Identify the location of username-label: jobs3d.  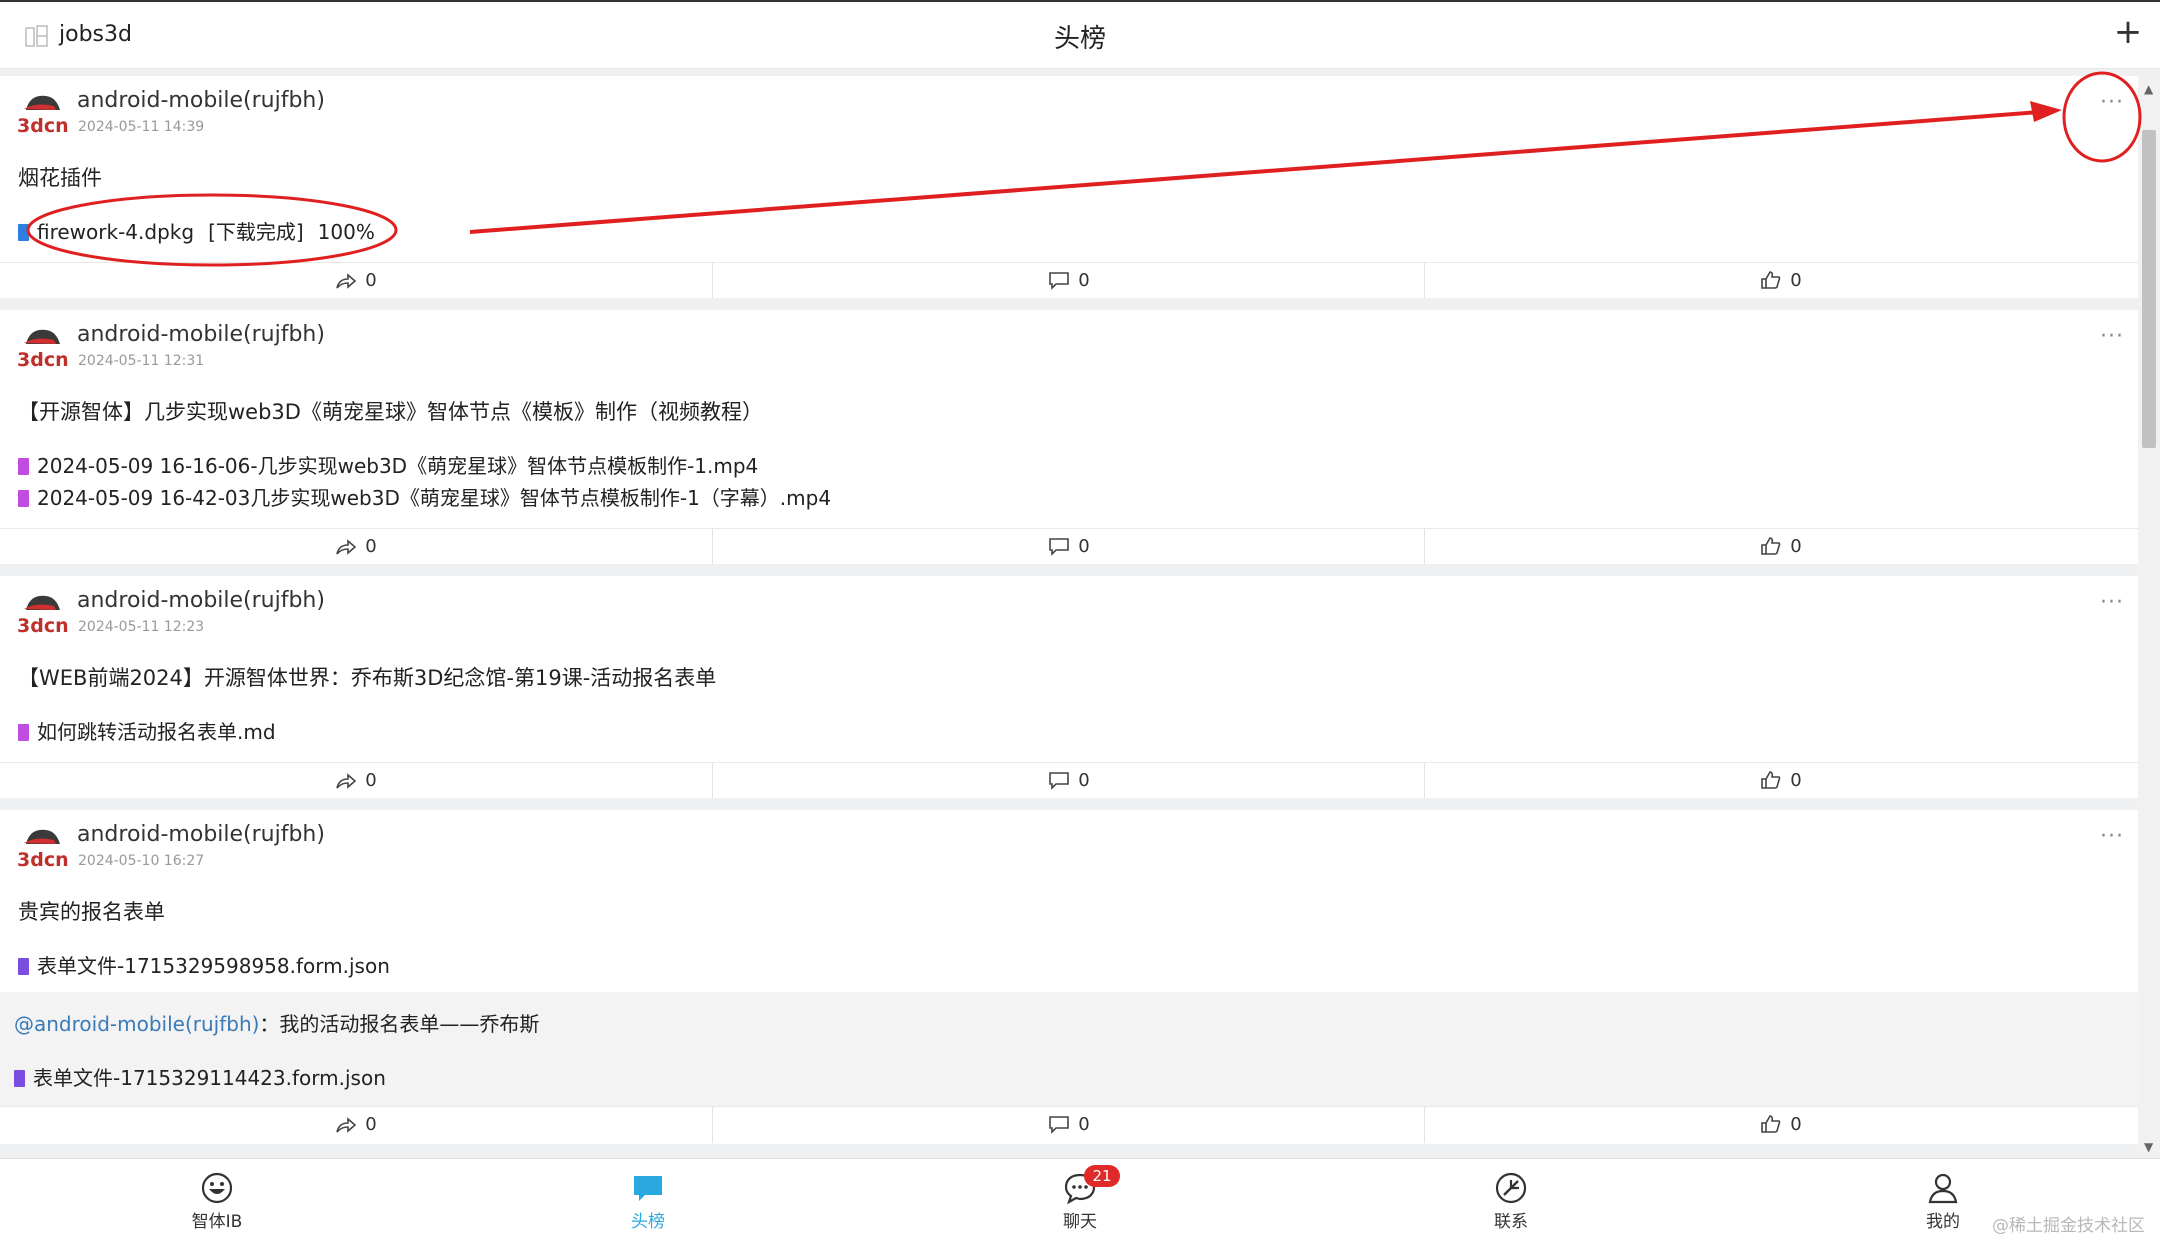
(95, 34).